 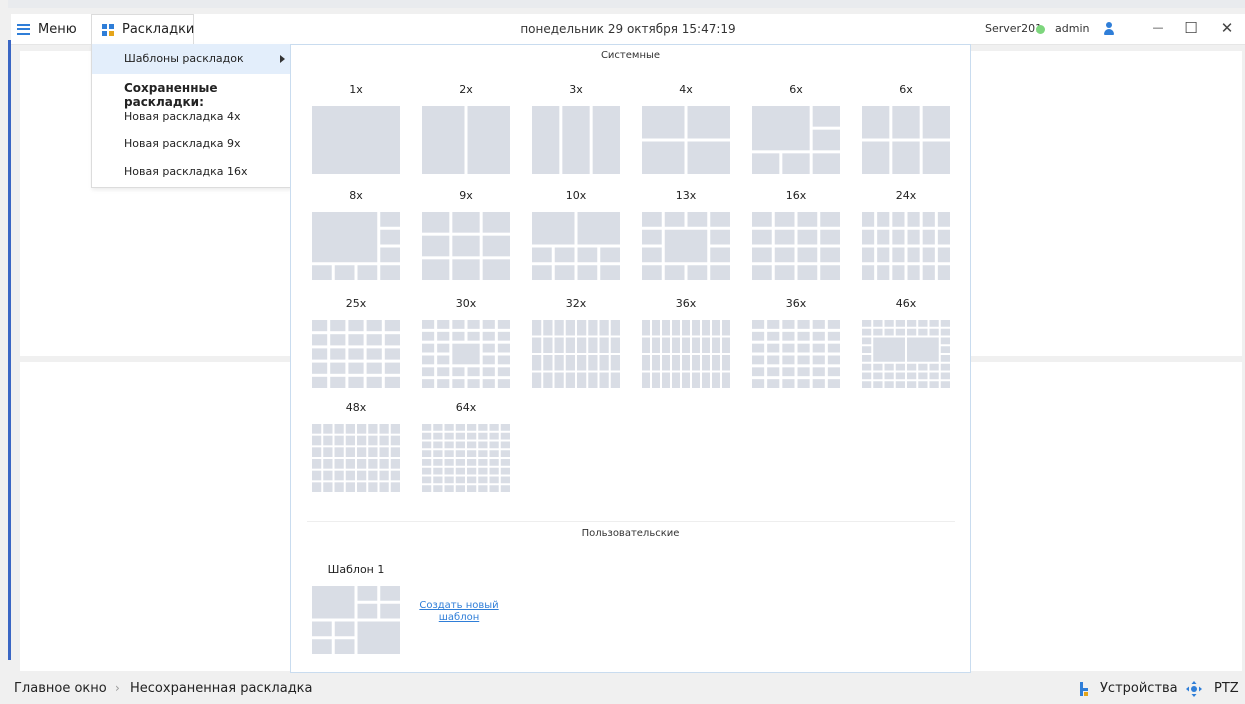 What do you see at coordinates (60, 688) in the screenshot?
I see `breadcrumb-main-window: Главное окно` at bounding box center [60, 688].